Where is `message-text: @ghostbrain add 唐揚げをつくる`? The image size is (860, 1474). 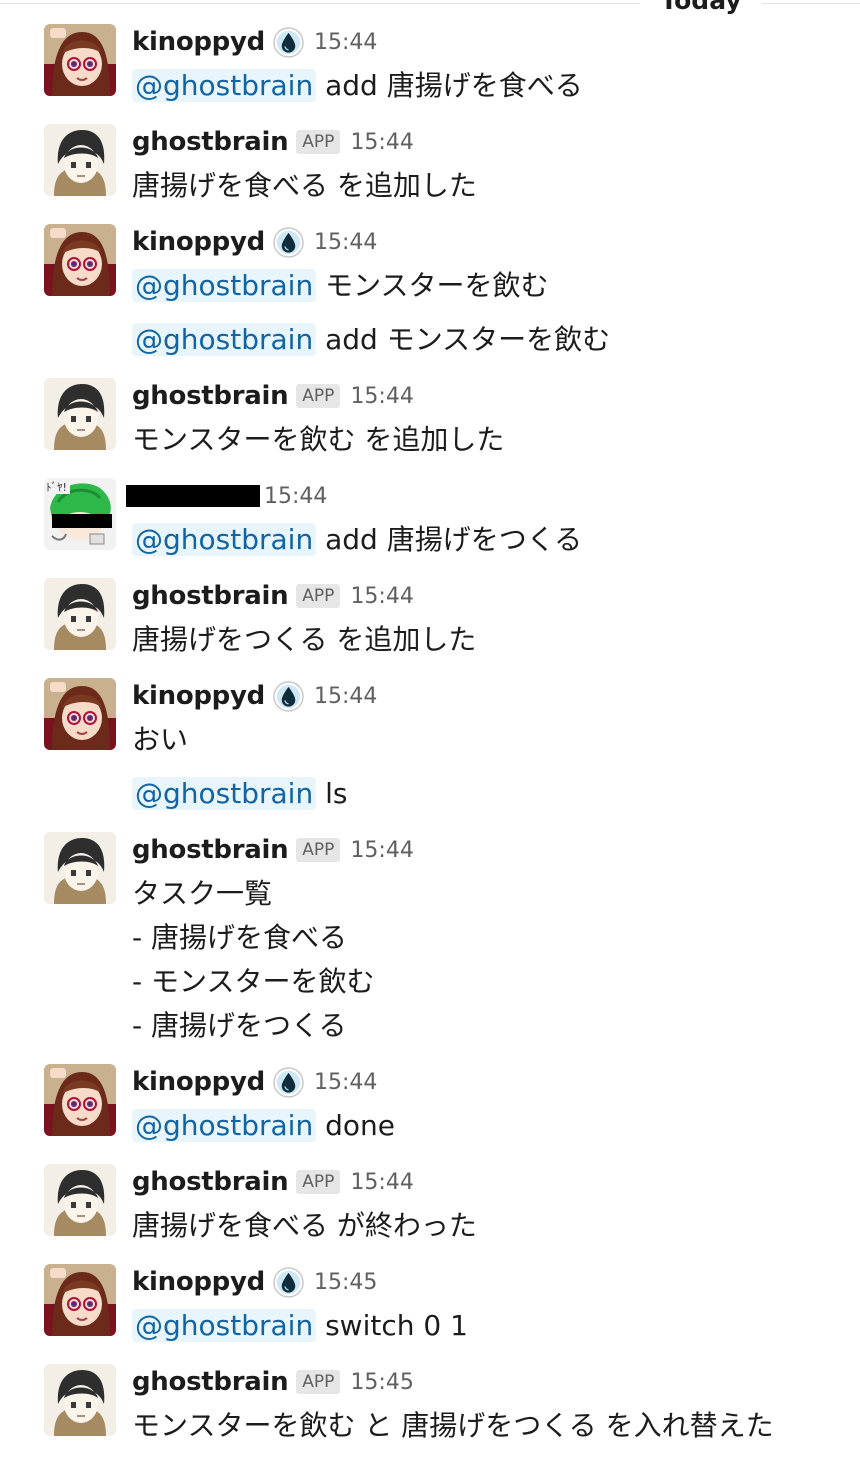
message-text: @ghostbrain add 唐揚げをつくる is located at coordinates (357, 540).